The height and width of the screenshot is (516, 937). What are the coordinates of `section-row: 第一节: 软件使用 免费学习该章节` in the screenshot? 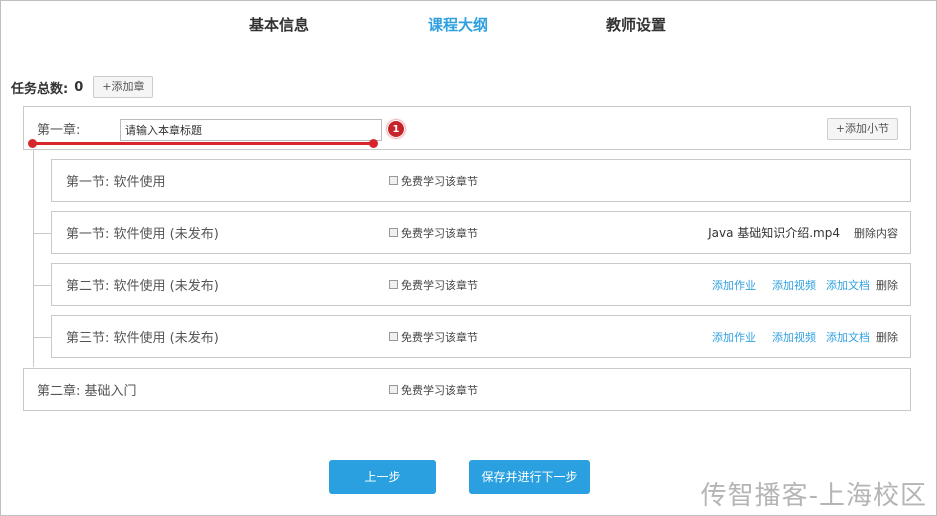 It's located at (481, 180).